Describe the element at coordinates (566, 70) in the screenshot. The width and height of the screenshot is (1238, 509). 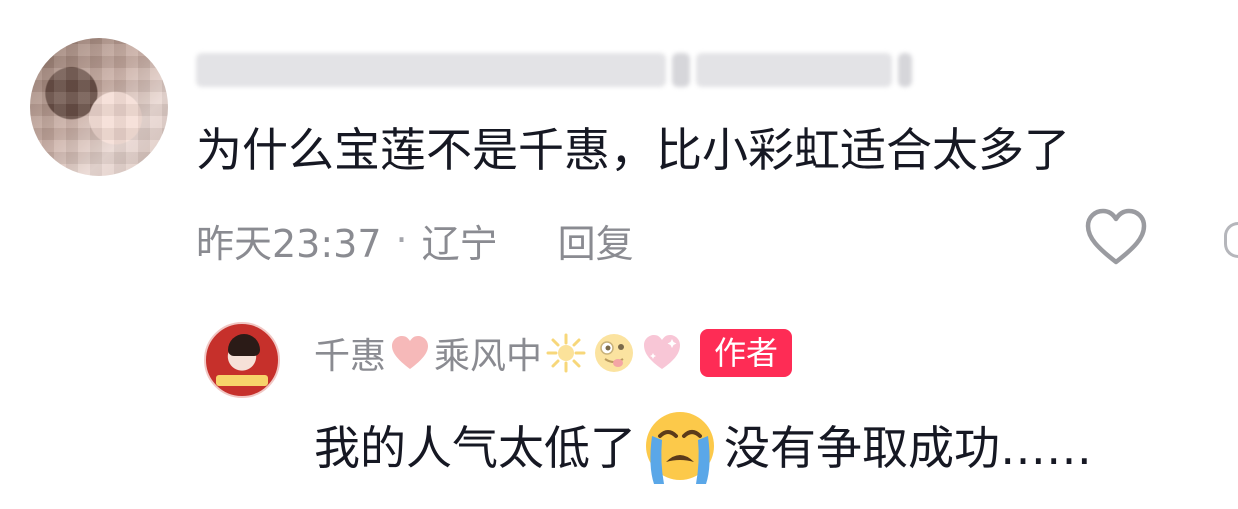
I see `commenter-name-blurred` at that location.